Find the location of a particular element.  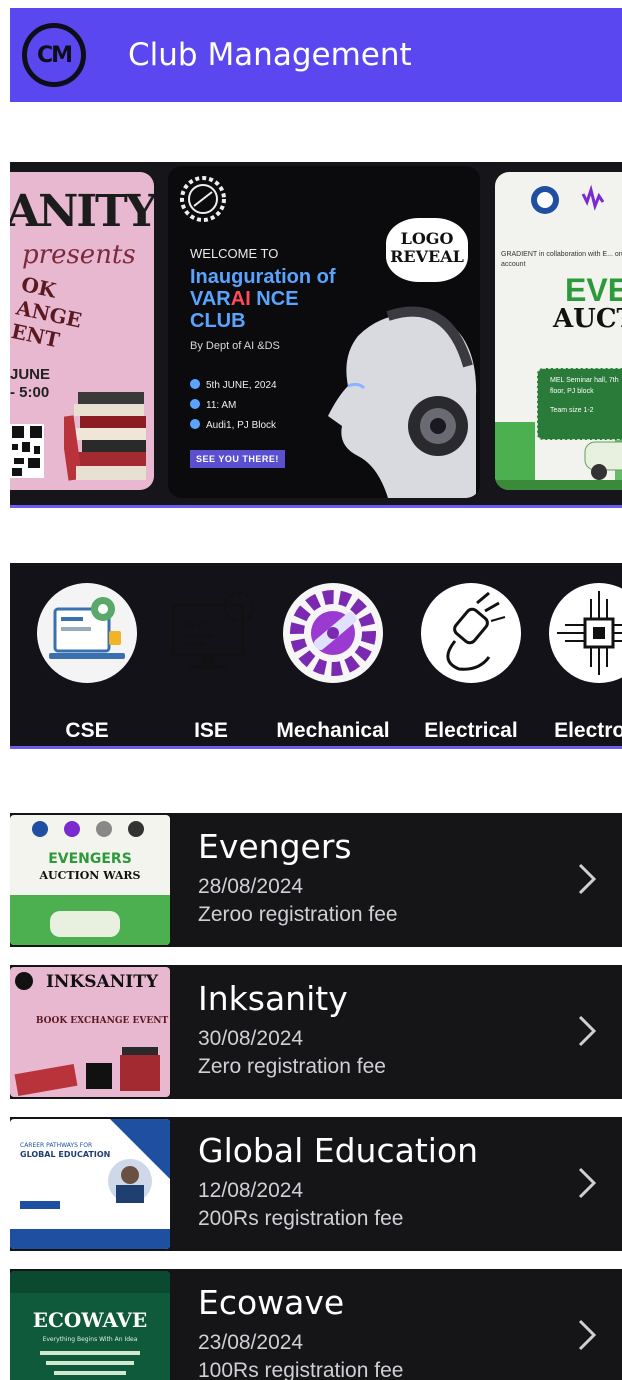

dept-label: Electroni is located at coordinates (588, 730).